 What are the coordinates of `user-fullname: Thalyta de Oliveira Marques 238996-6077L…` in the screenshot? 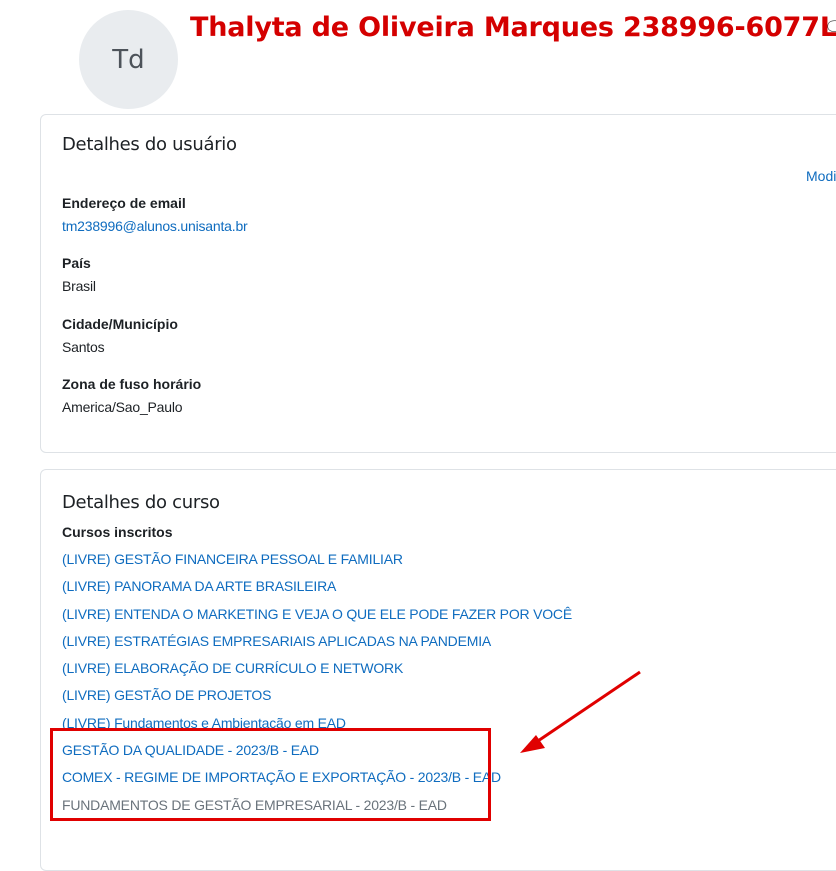 It's located at (513, 27).